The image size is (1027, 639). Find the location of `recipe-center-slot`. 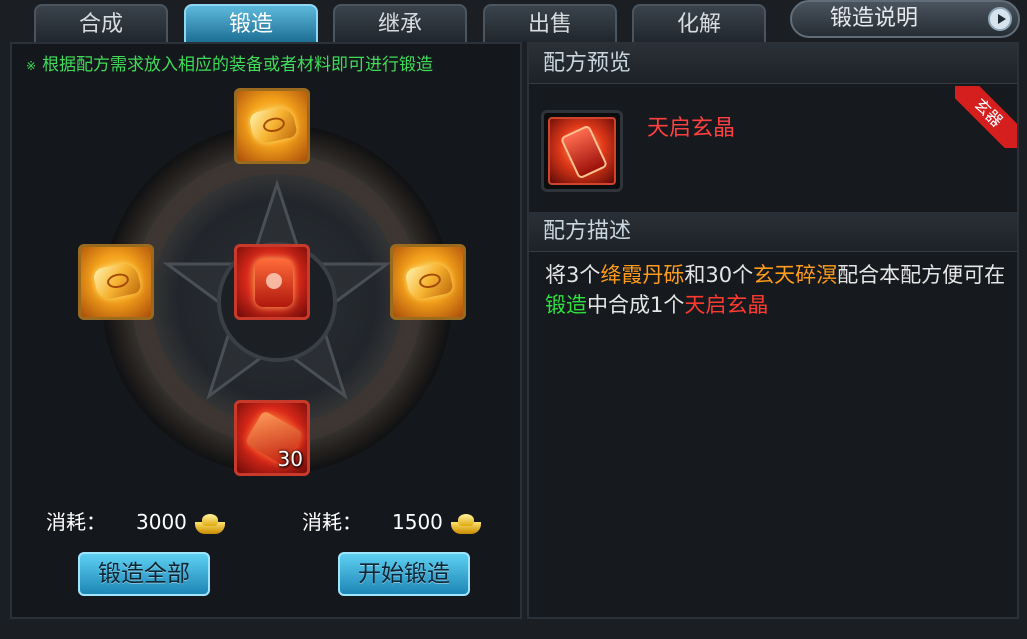

recipe-center-slot is located at coordinates (272, 282).